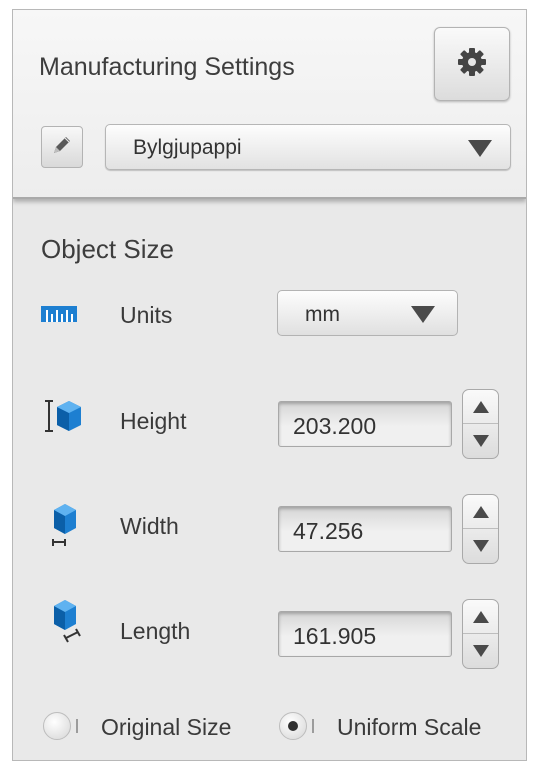 The height and width of the screenshot is (770, 536). What do you see at coordinates (365, 634) in the screenshot?
I see `length-input: 161.905` at bounding box center [365, 634].